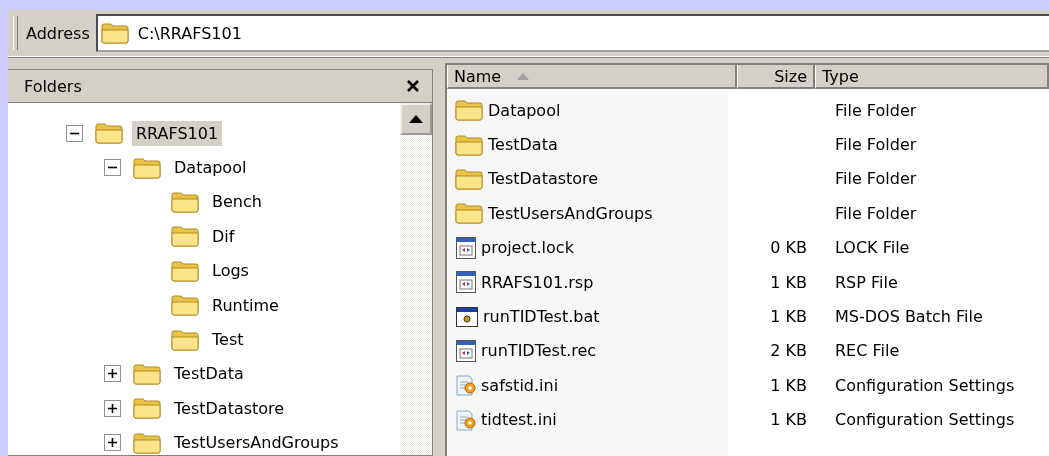  What do you see at coordinates (245, 305) in the screenshot?
I see `tree-item: Runtime` at bounding box center [245, 305].